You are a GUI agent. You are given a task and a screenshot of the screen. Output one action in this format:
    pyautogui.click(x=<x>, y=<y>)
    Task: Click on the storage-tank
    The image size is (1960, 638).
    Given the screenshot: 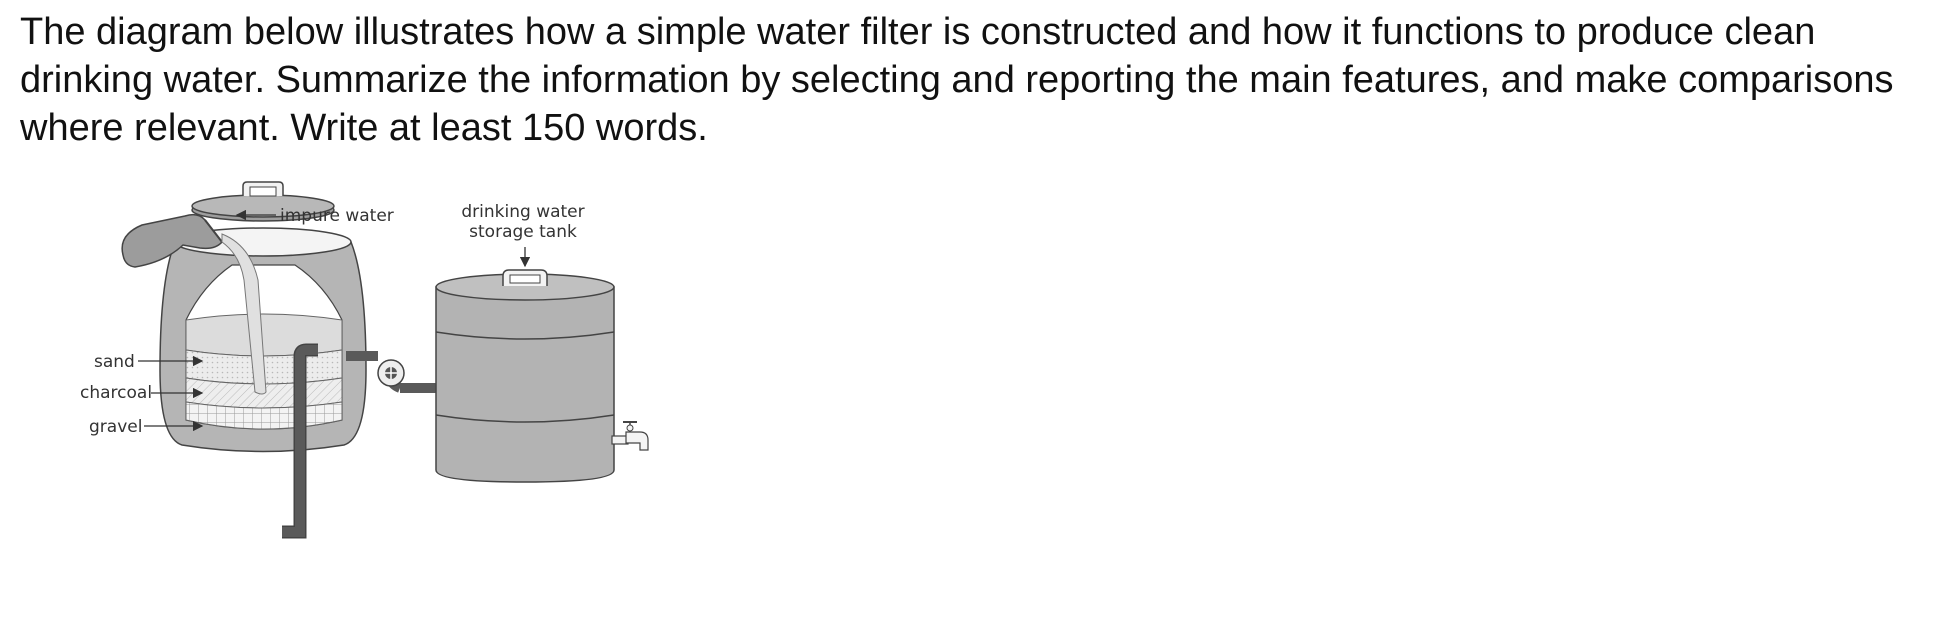 What is the action you would take?
    pyautogui.click(x=525, y=376)
    